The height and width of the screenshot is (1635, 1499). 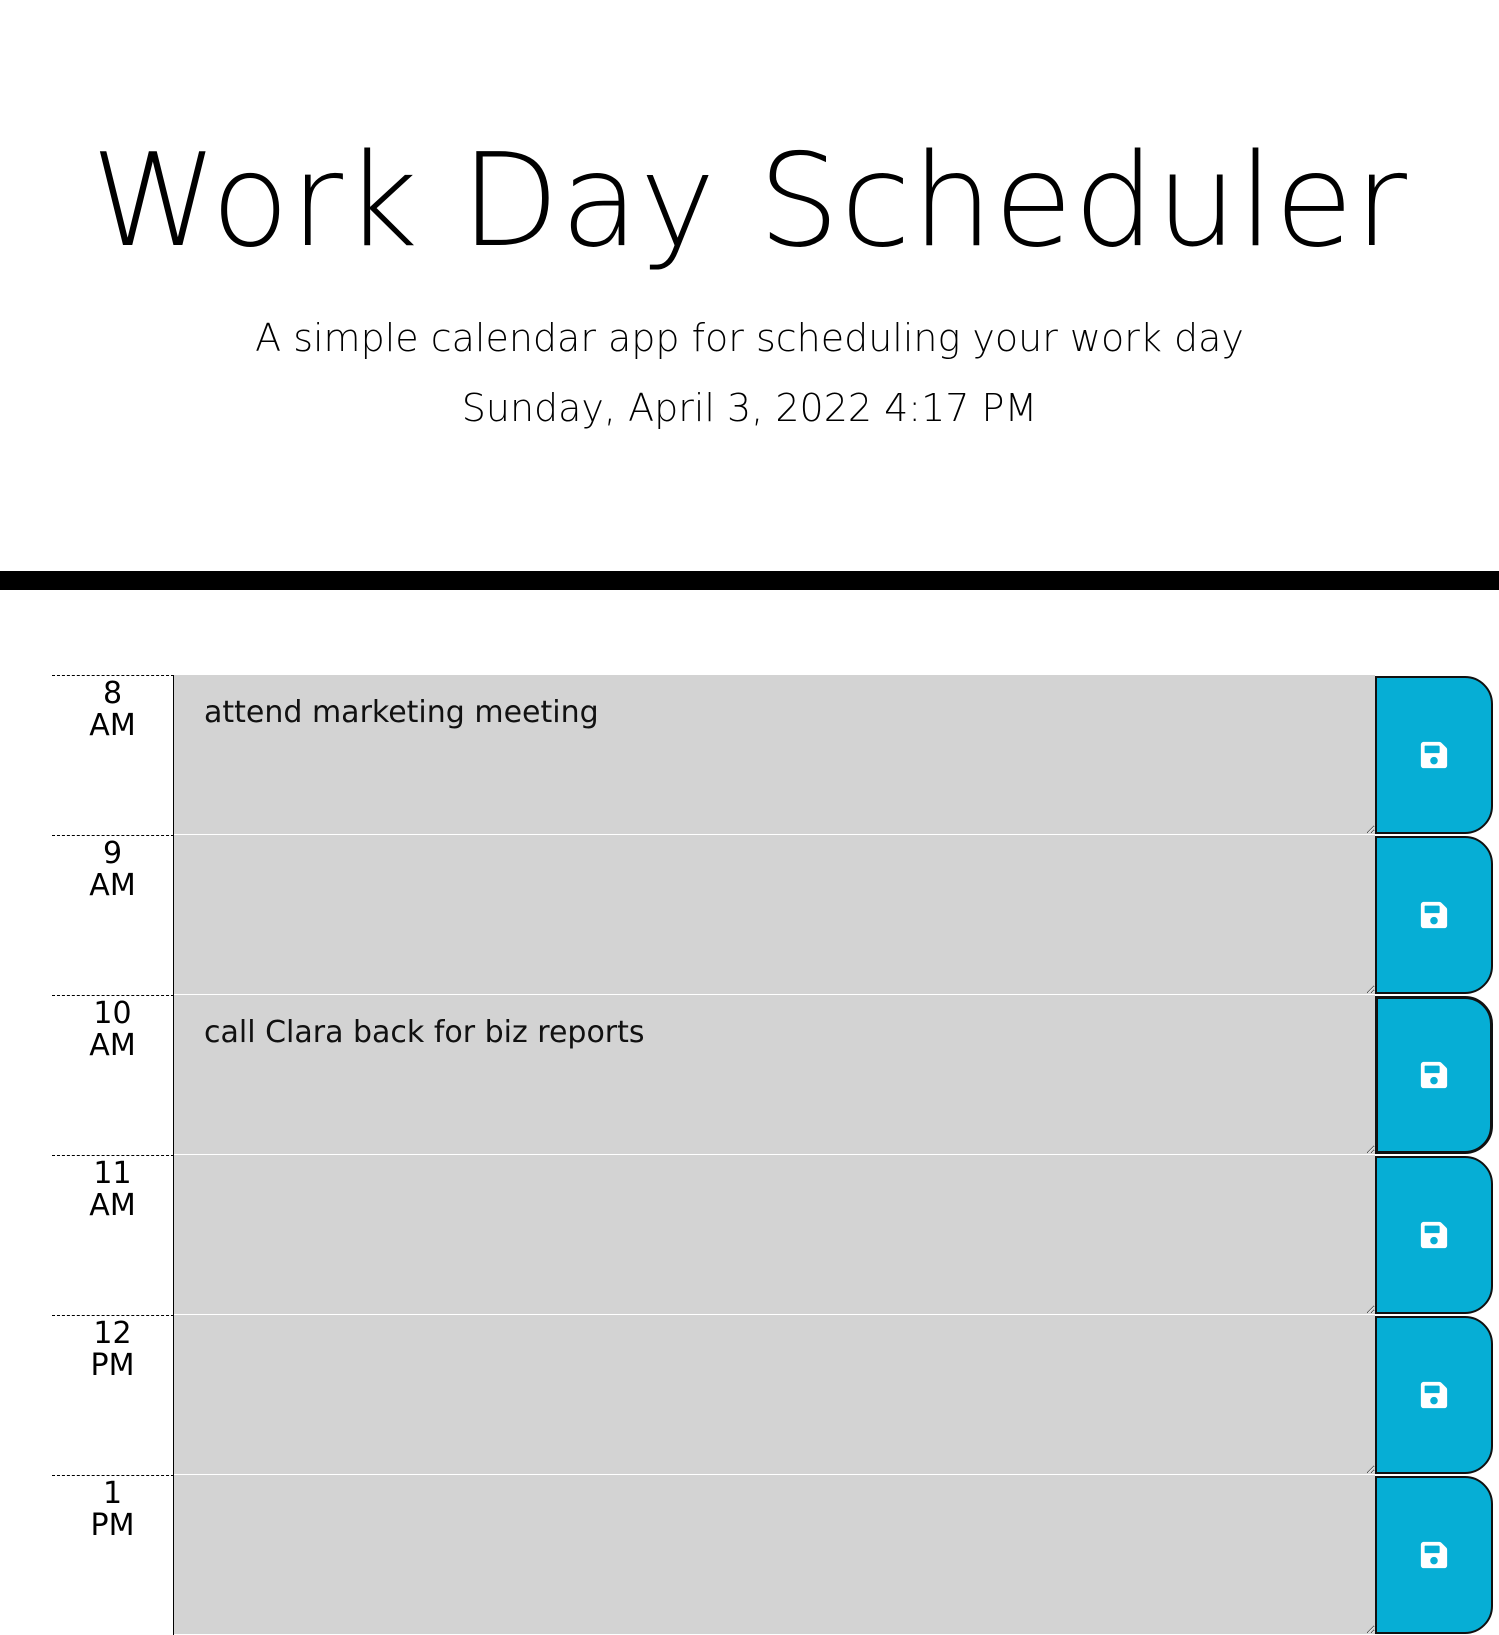 What do you see at coordinates (112, 1013) in the screenshot?
I see `hour-number: 10` at bounding box center [112, 1013].